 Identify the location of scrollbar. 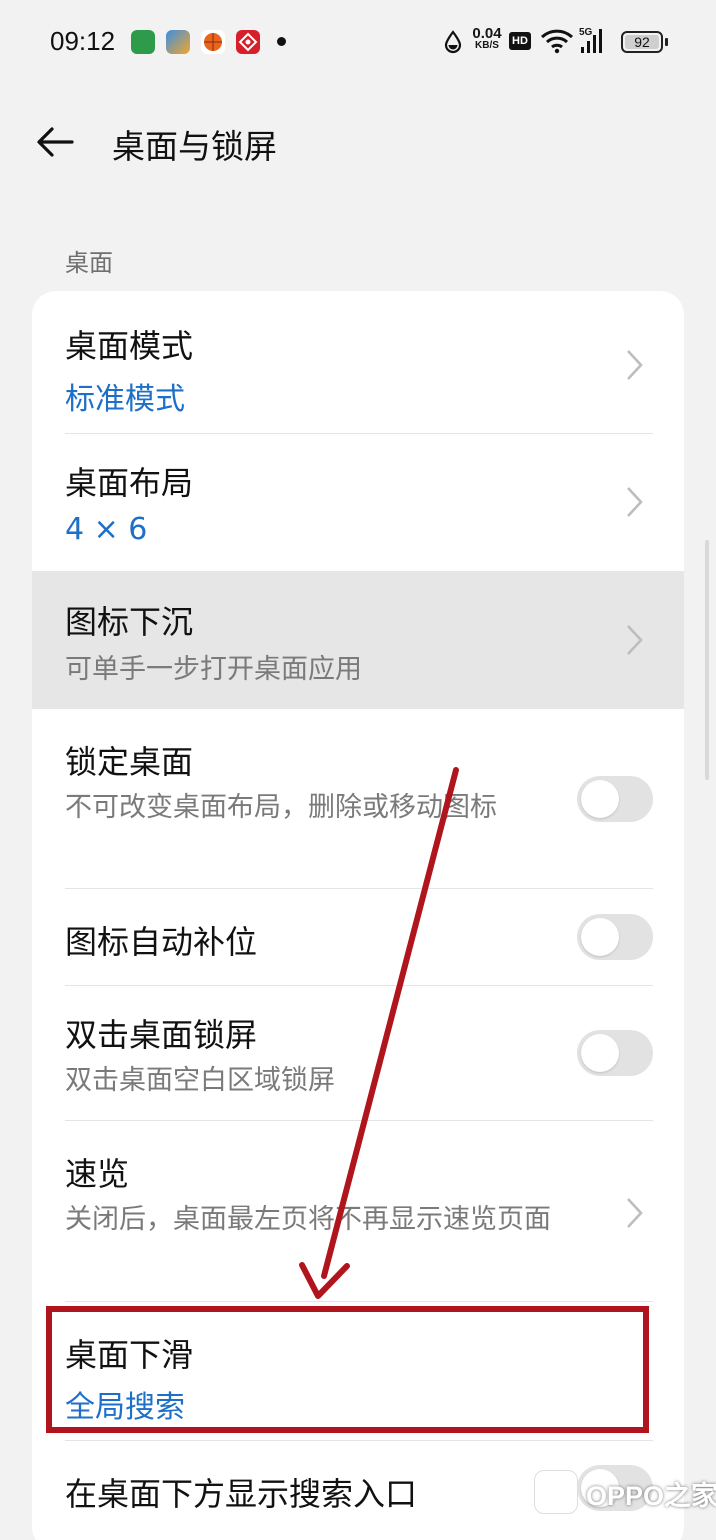
(707, 660).